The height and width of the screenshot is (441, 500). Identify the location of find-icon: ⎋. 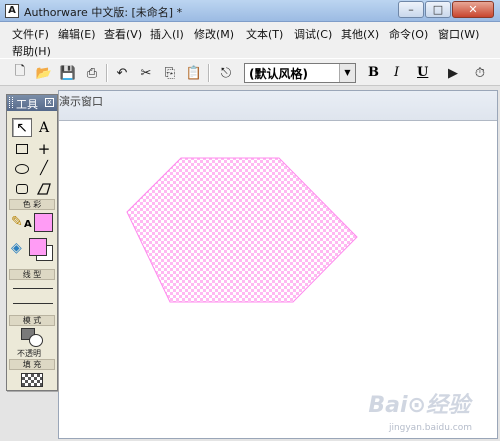
(226, 73).